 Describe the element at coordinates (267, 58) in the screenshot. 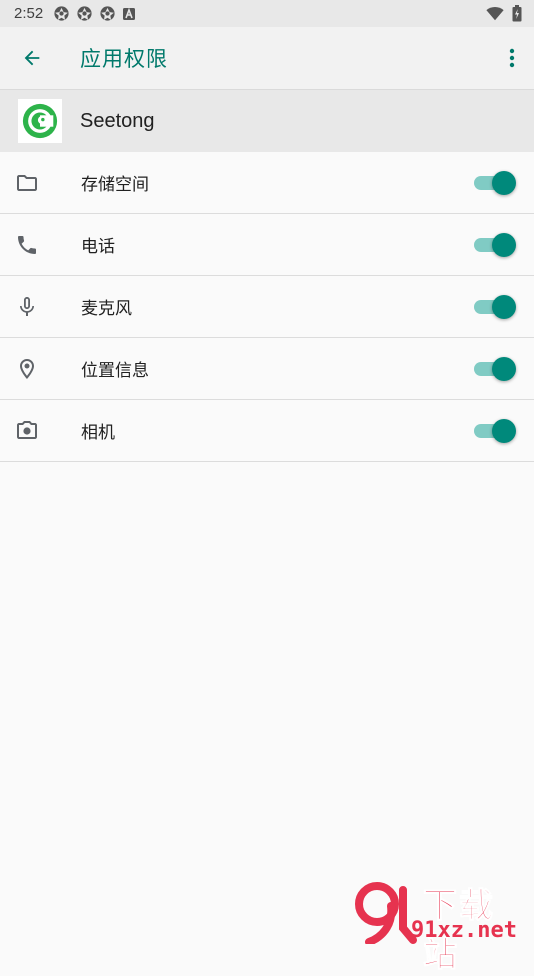

I see `app-bar: 应用权限` at that location.